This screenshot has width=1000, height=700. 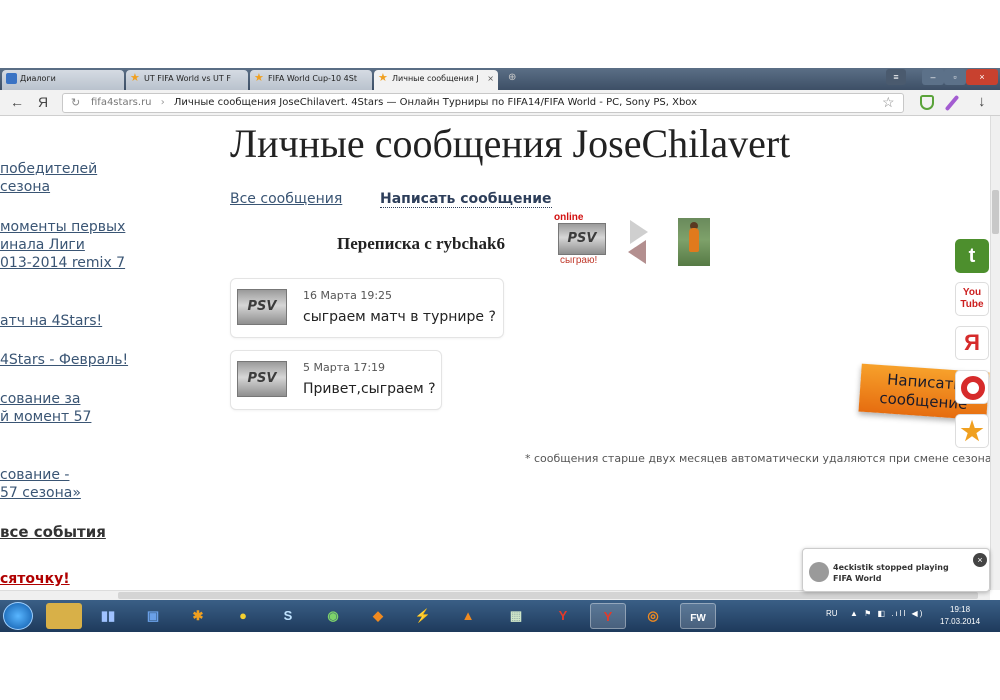 What do you see at coordinates (891, 573) in the screenshot?
I see `notification-text: 4eckistik stopped playing FIFA World` at bounding box center [891, 573].